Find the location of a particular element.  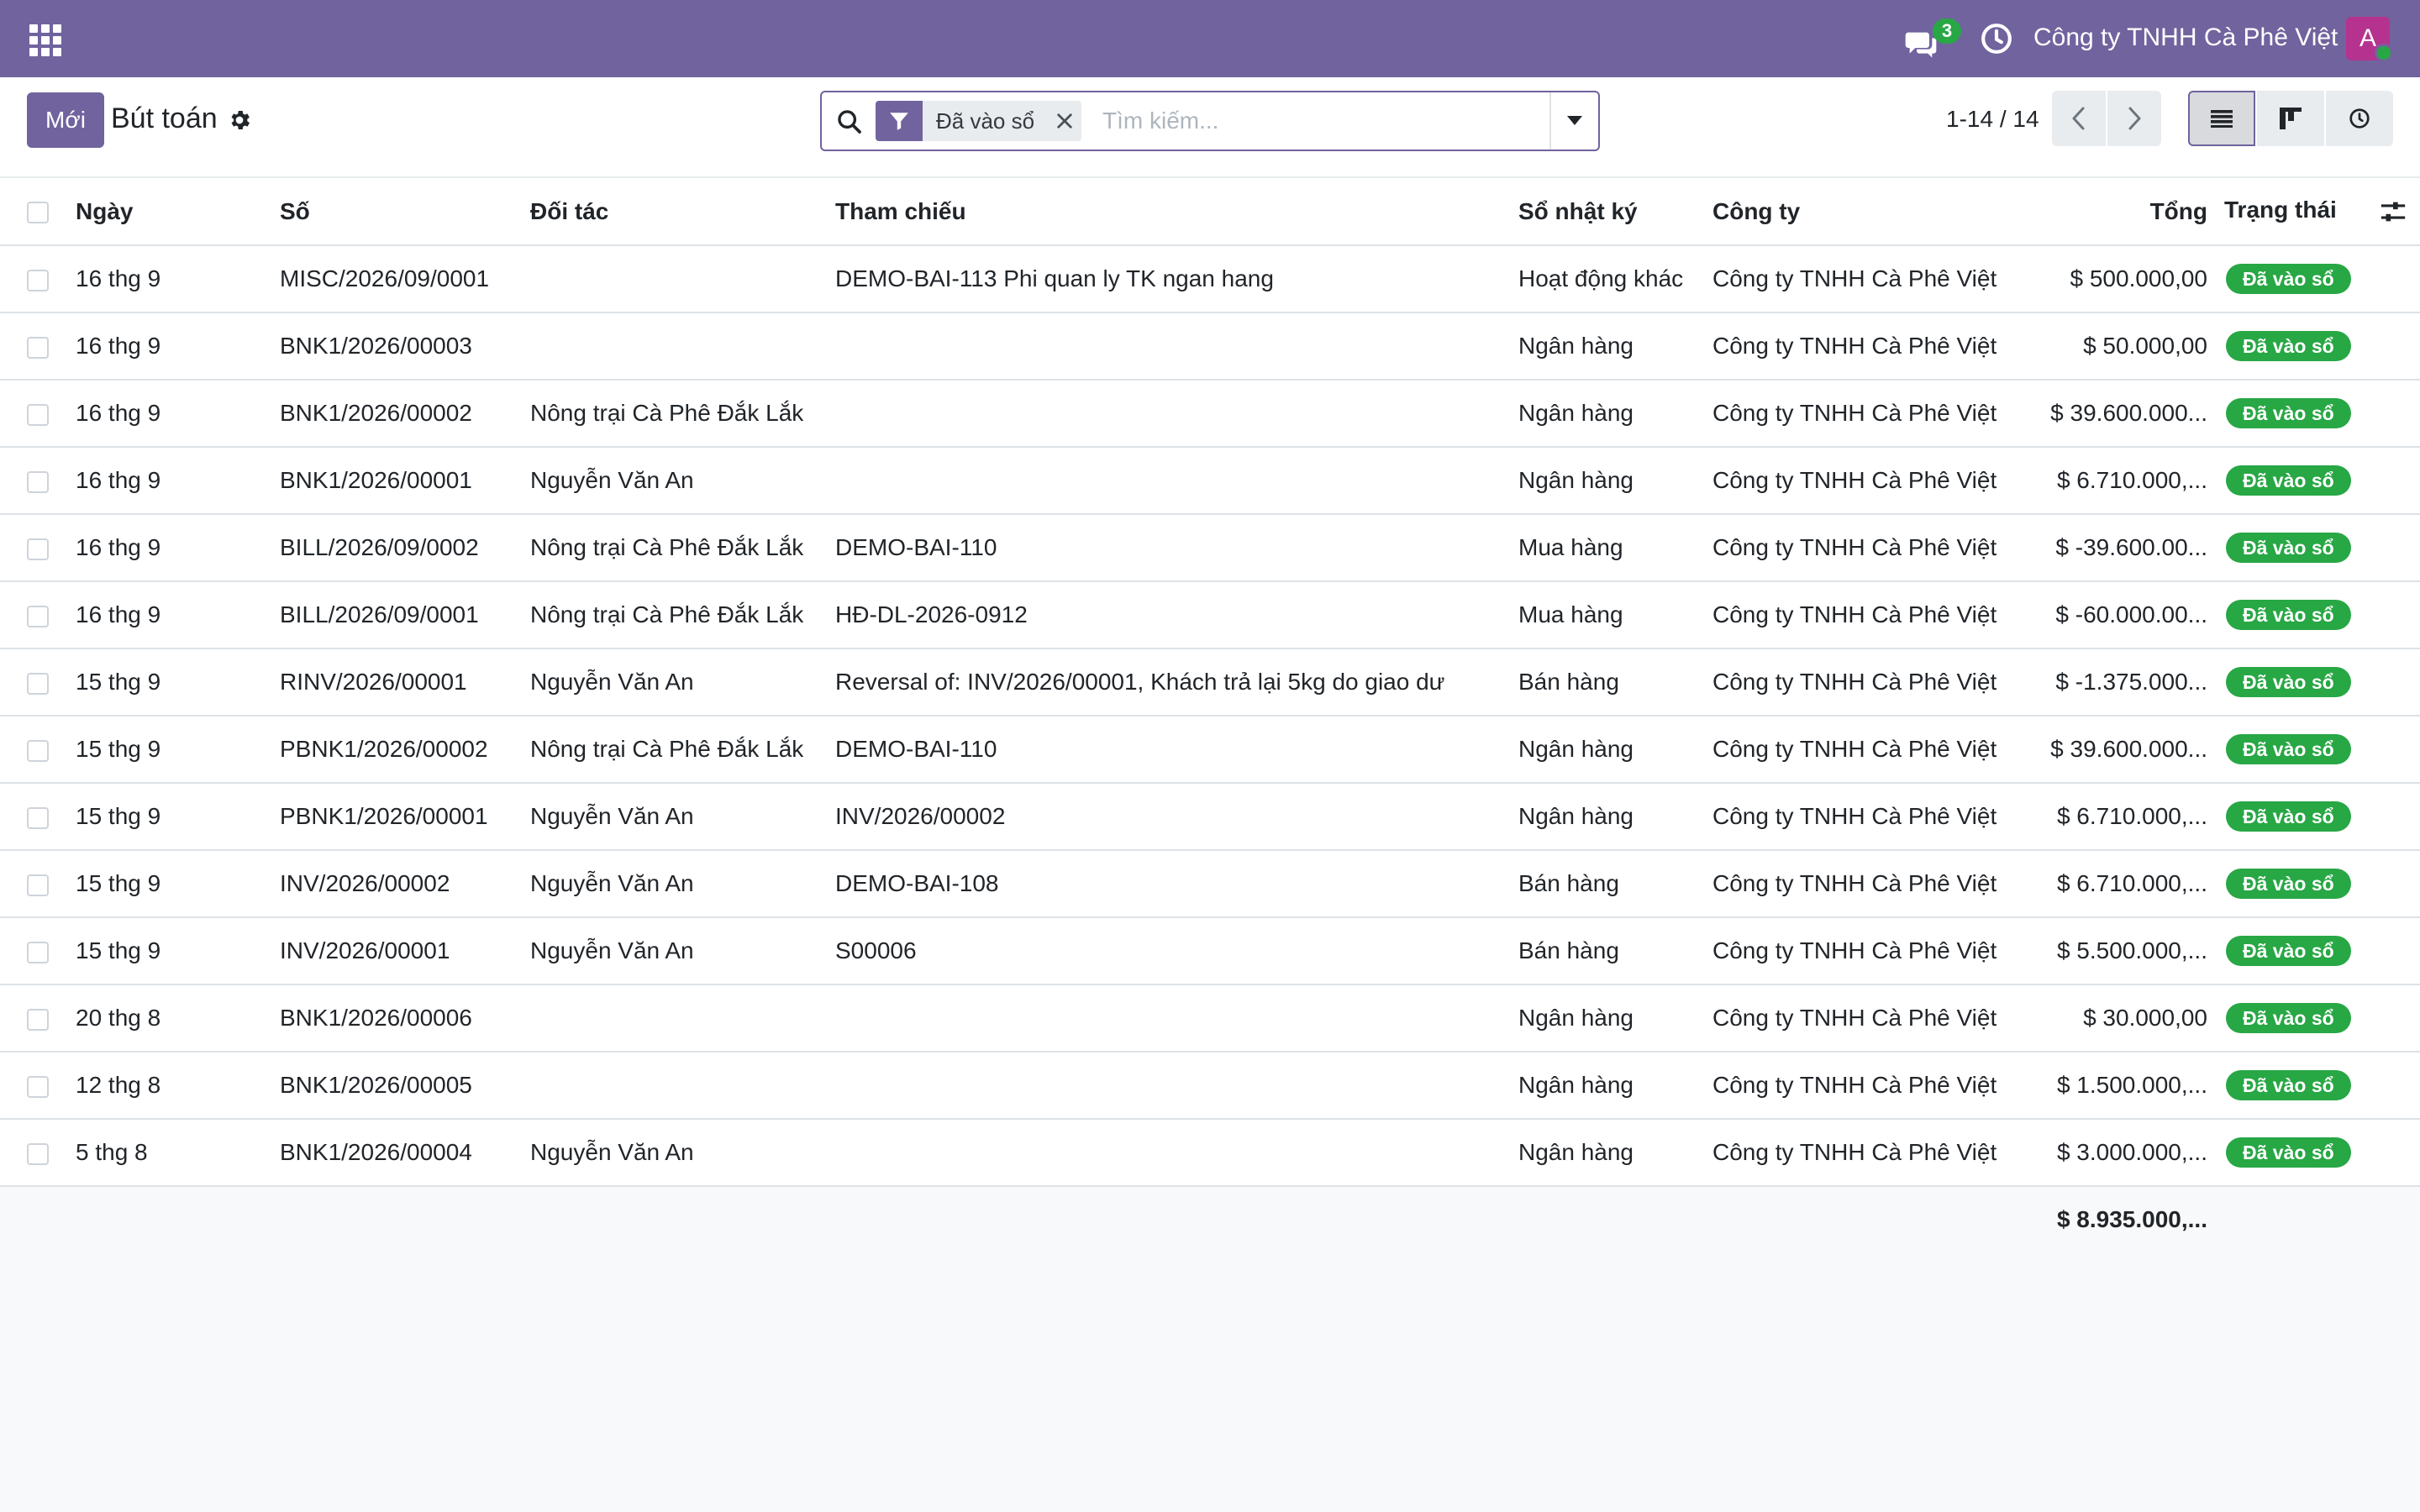

kanban-icon is located at coordinates (2291, 118).